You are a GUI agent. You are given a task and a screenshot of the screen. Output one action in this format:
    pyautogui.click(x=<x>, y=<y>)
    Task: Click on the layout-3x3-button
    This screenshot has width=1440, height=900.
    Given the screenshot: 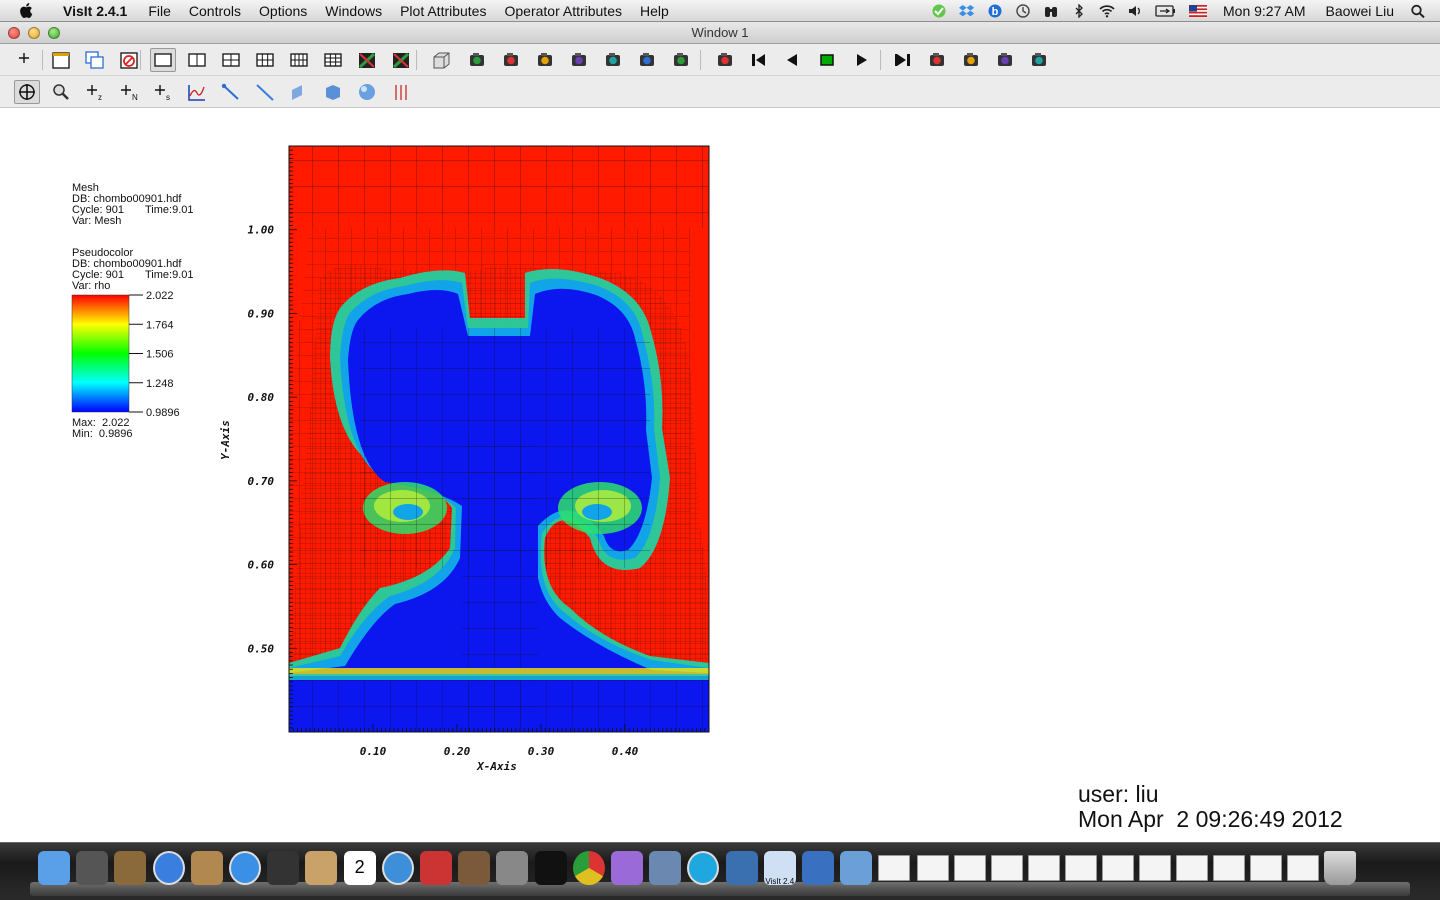 What is the action you would take?
    pyautogui.click(x=333, y=60)
    